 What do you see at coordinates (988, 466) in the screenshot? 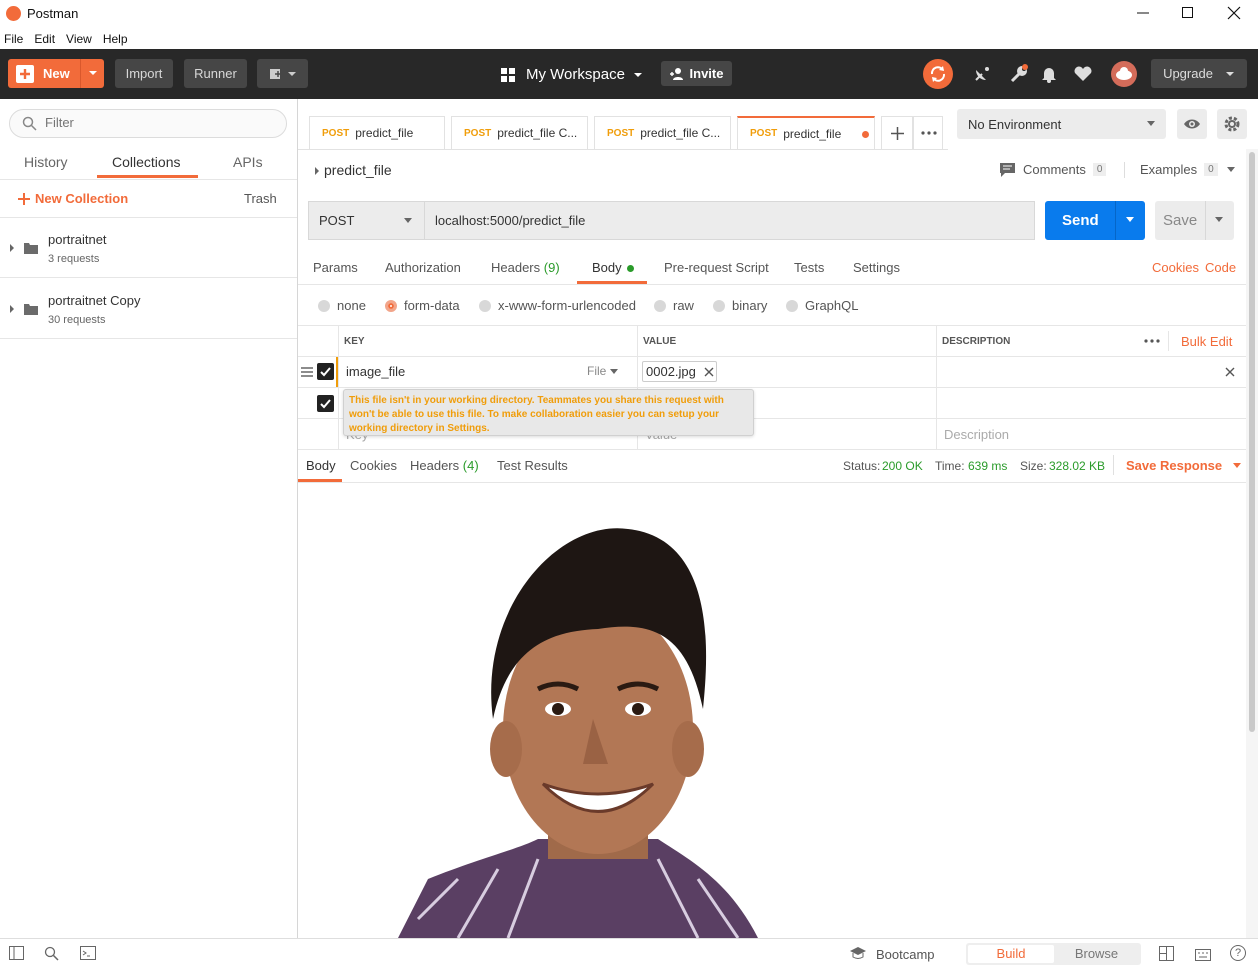
I see `time-value: 639 ms` at bounding box center [988, 466].